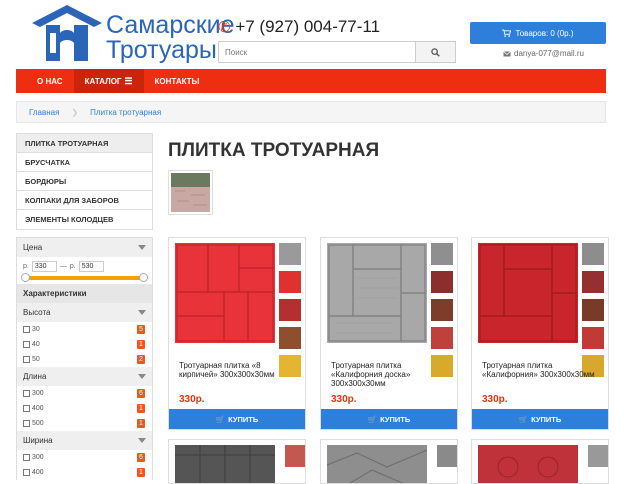  Describe the element at coordinates (128, 80) in the screenshot. I see `menu-icon: ☰` at that location.